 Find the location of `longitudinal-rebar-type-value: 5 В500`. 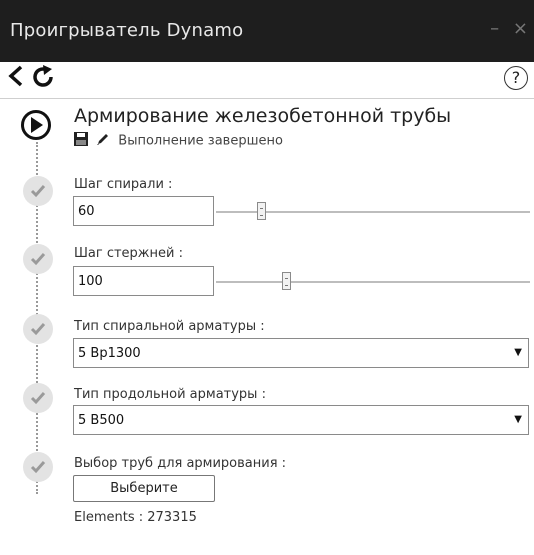

longitudinal-rebar-type-value: 5 В500 is located at coordinates (101, 420).